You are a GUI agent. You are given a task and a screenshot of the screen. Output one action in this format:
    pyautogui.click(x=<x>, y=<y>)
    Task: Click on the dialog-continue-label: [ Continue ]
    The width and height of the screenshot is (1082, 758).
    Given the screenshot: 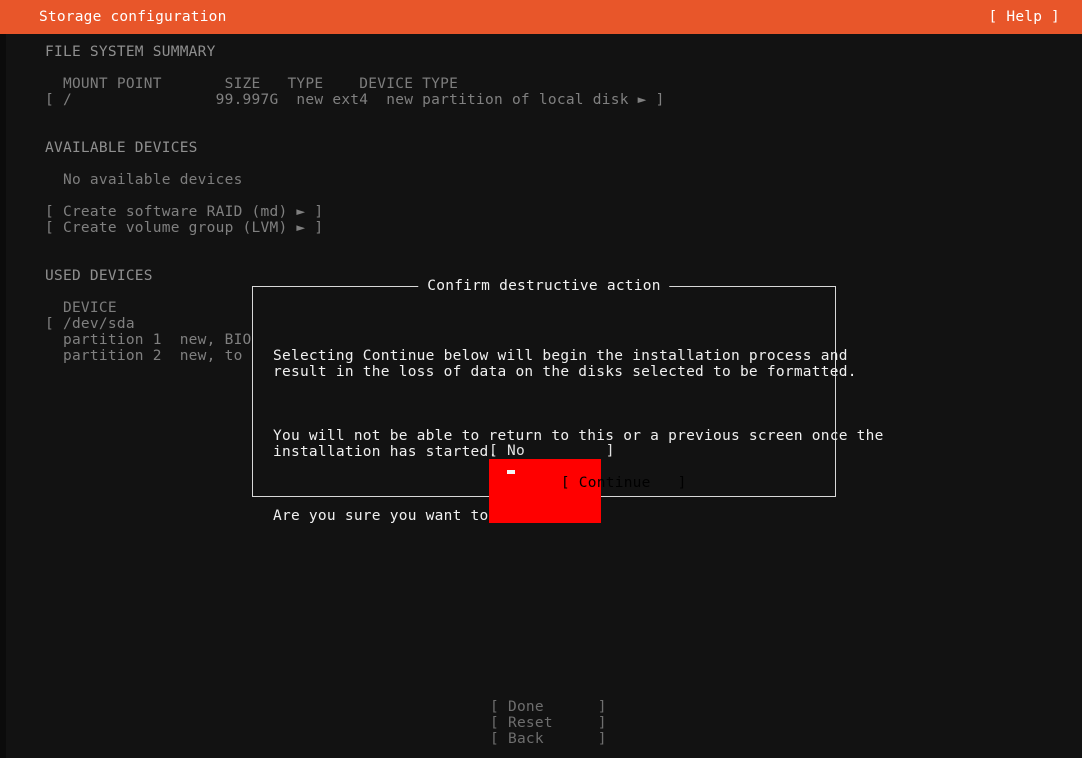 What is the action you would take?
    pyautogui.click(x=623, y=483)
    